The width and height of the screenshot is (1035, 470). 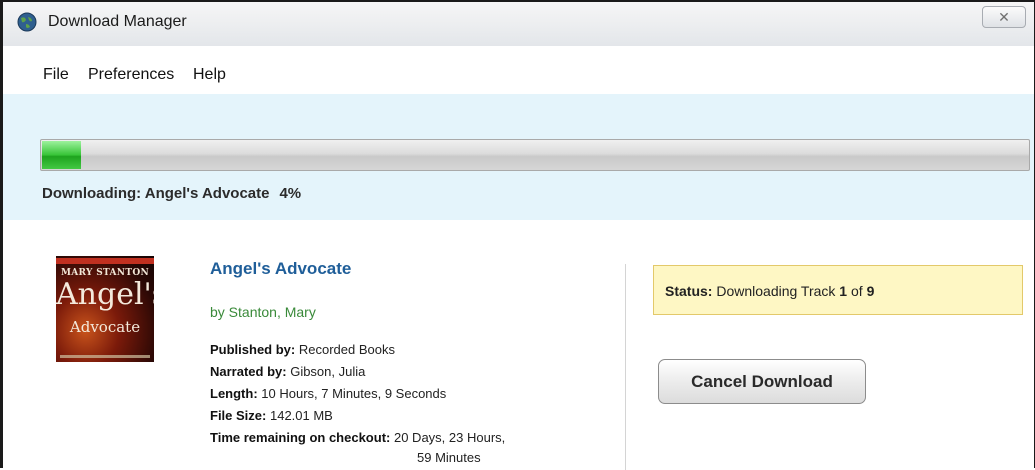 I want to click on time-remaining-value-cont: 59 Minutes, so click(x=449, y=457).